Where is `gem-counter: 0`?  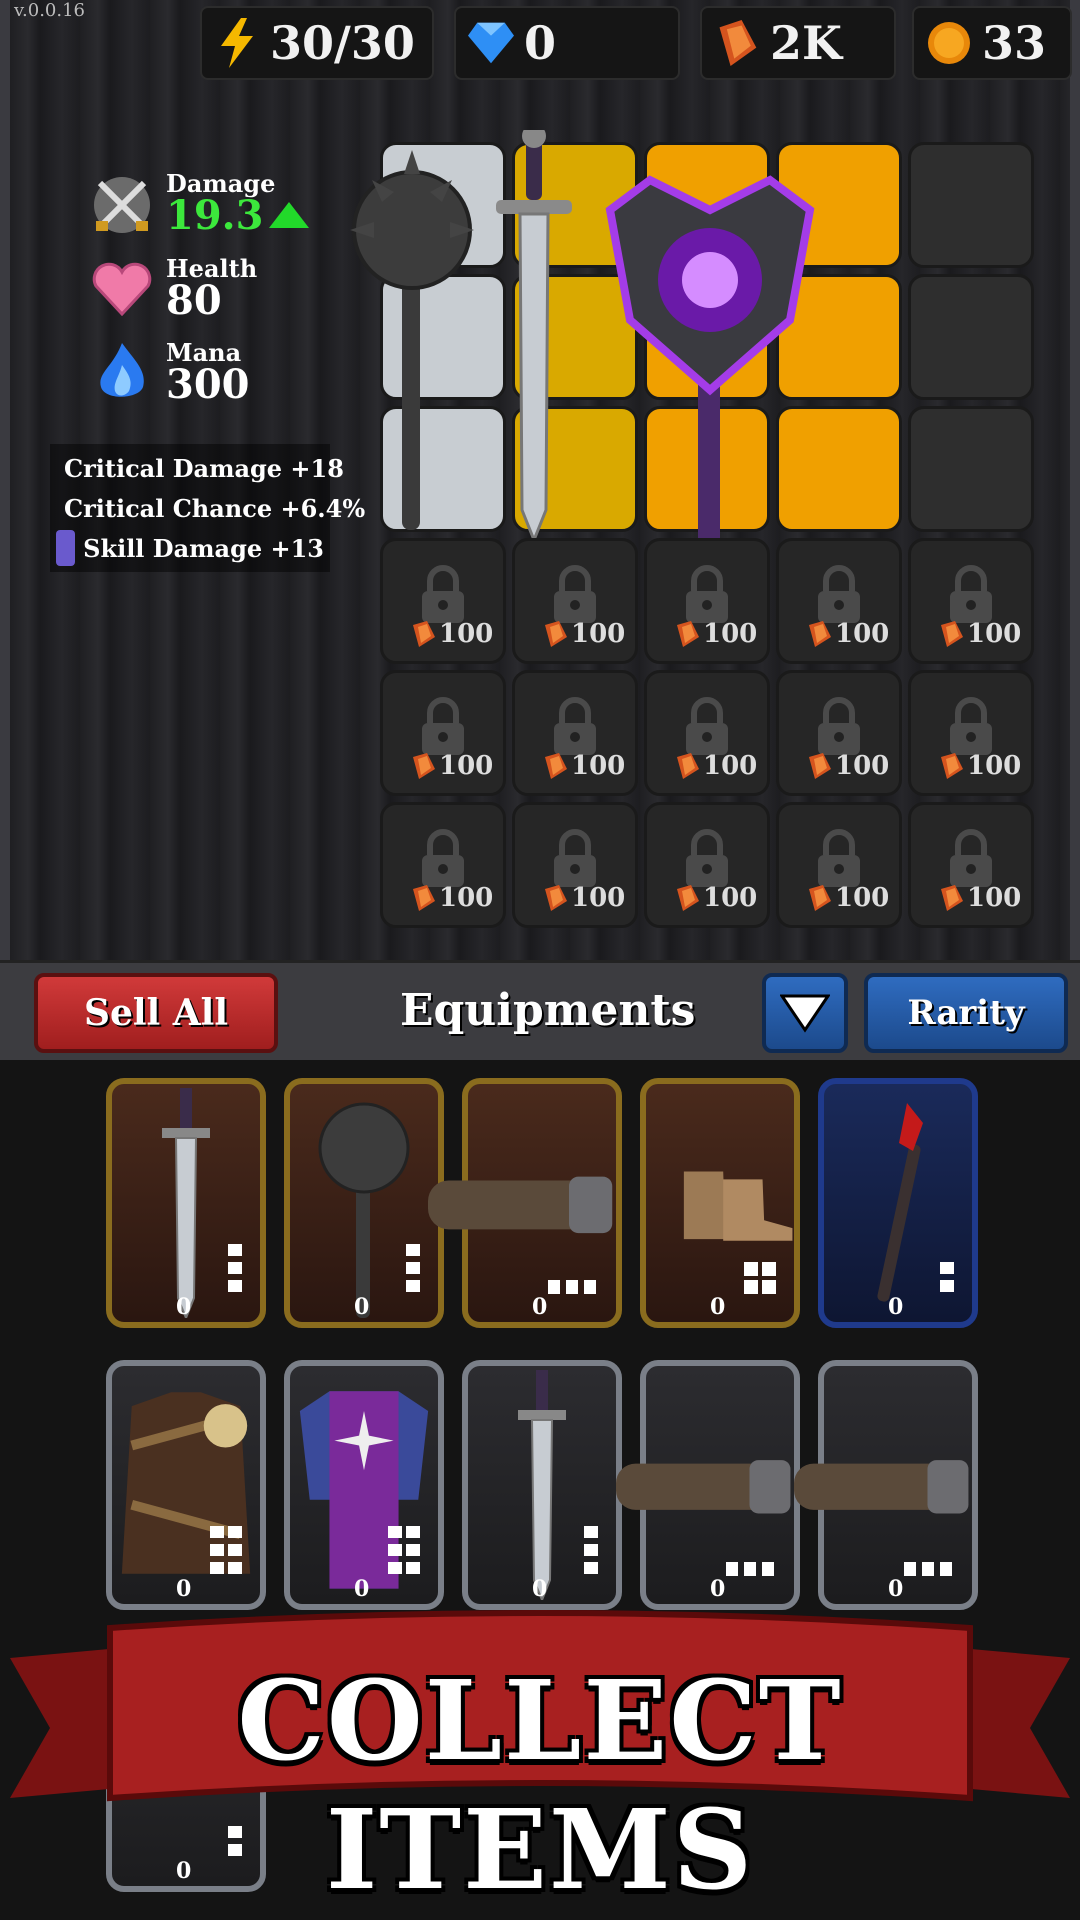
gem-counter: 0 is located at coordinates (567, 43).